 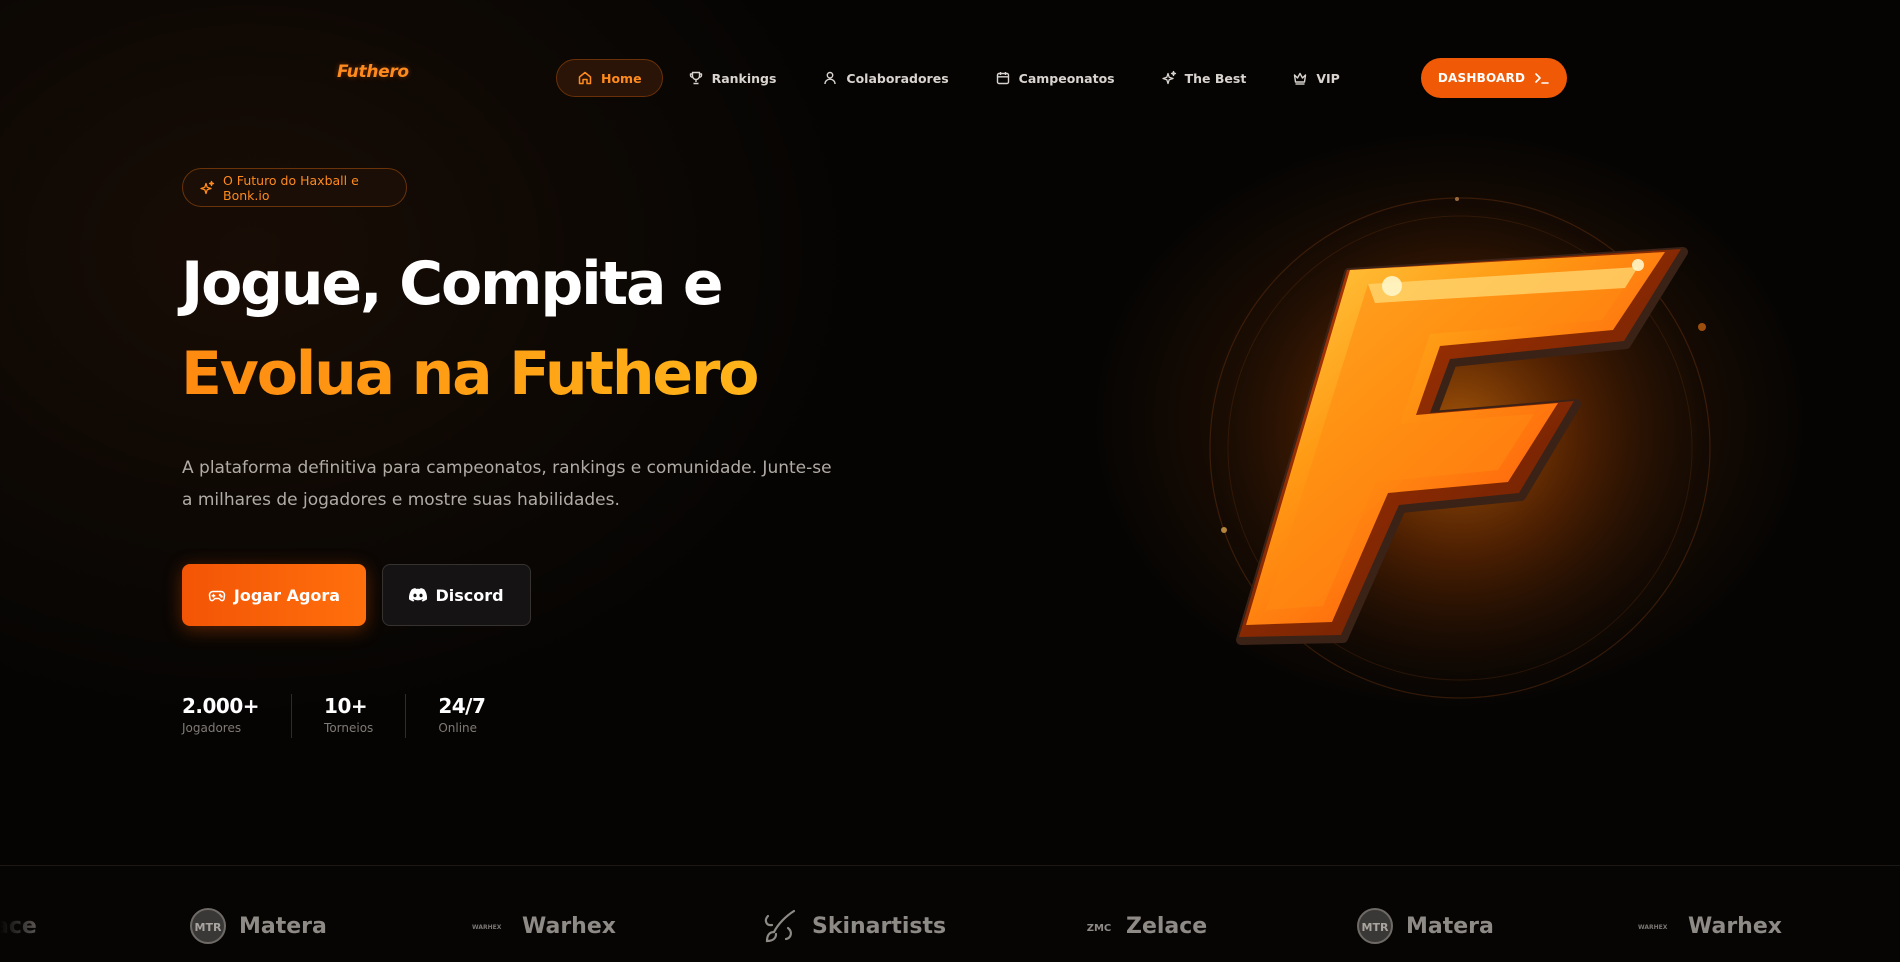 I want to click on brush-logo-icon, so click(x=780, y=926).